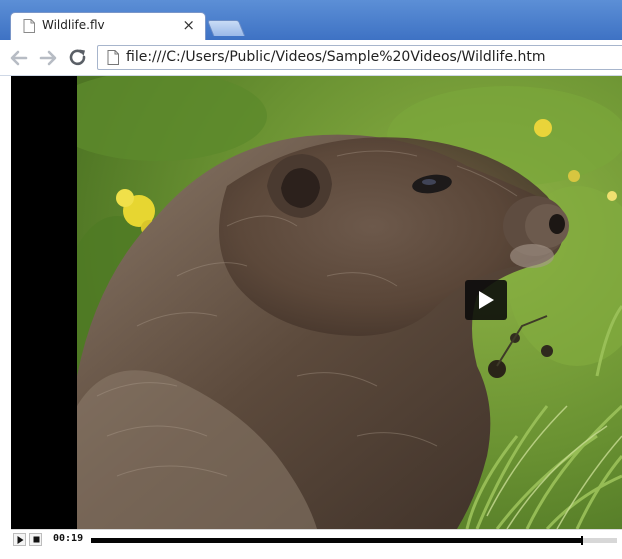 Image resolution: width=622 pixels, height=559 pixels. I want to click on play-button, so click(19, 539).